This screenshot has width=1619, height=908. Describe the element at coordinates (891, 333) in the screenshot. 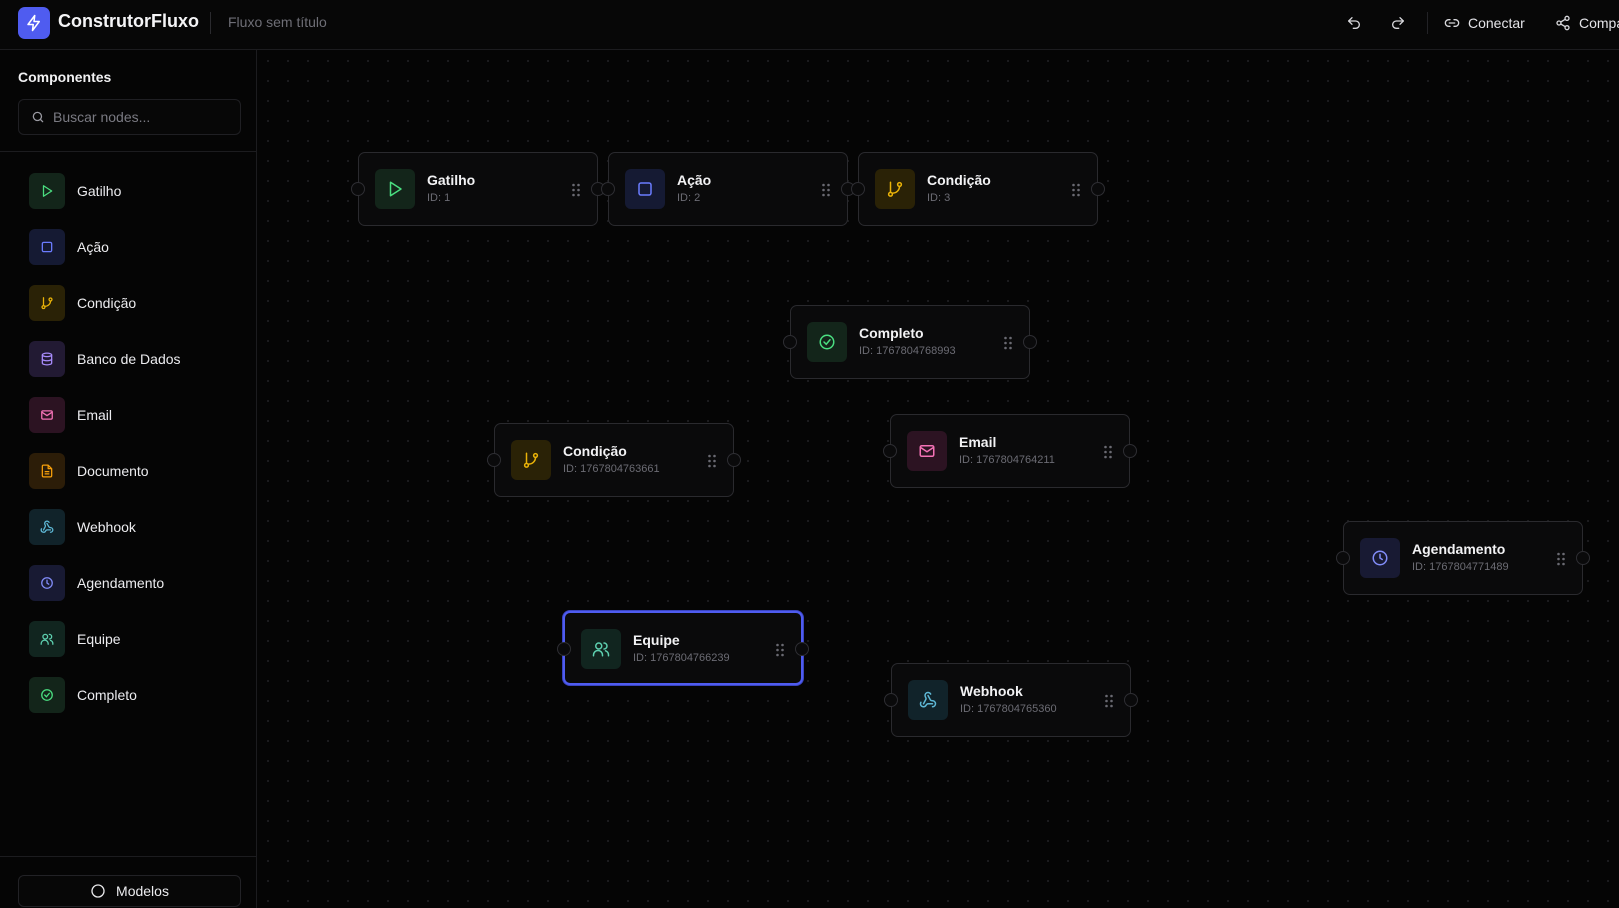

I see `node-title: Completo` at that location.